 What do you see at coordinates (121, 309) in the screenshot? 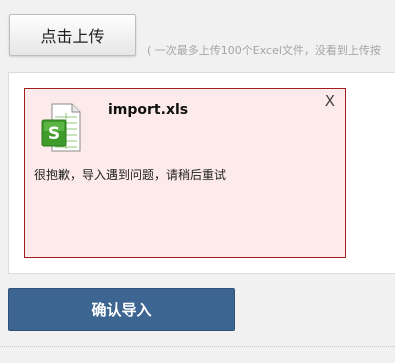
I see `confirm-import-button: 确认导入` at bounding box center [121, 309].